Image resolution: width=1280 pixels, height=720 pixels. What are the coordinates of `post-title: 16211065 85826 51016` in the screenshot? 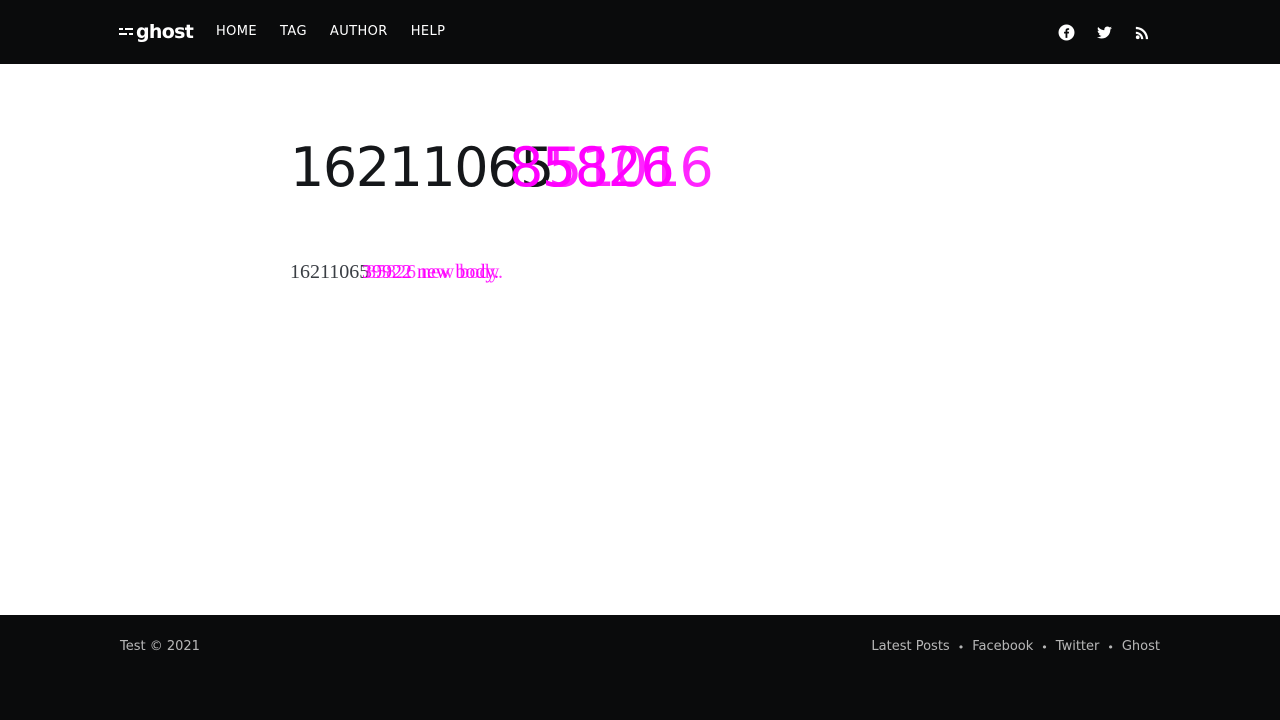 It's located at (650, 168).